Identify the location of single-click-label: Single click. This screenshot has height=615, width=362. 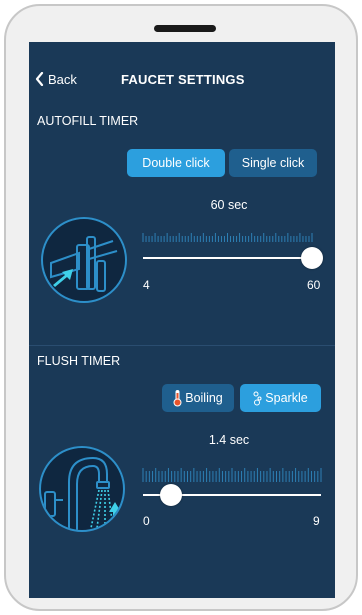
(273, 163).